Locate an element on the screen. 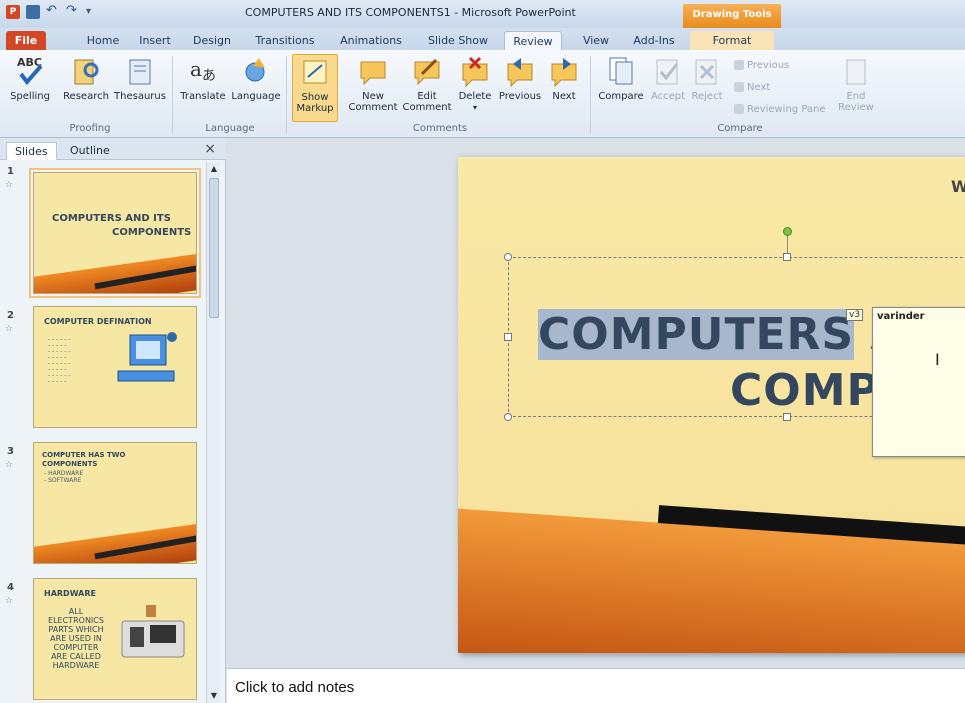  edit-comment-label-1: Edit is located at coordinates (427, 96).